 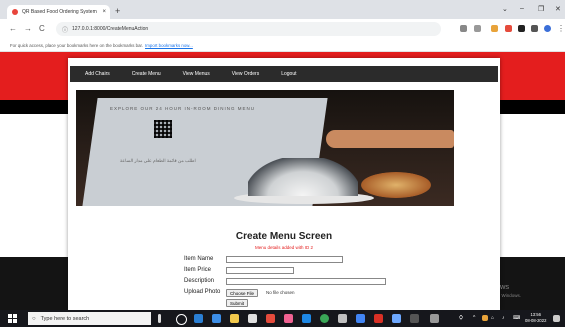 I want to click on cortana-icon, so click(x=181, y=319).